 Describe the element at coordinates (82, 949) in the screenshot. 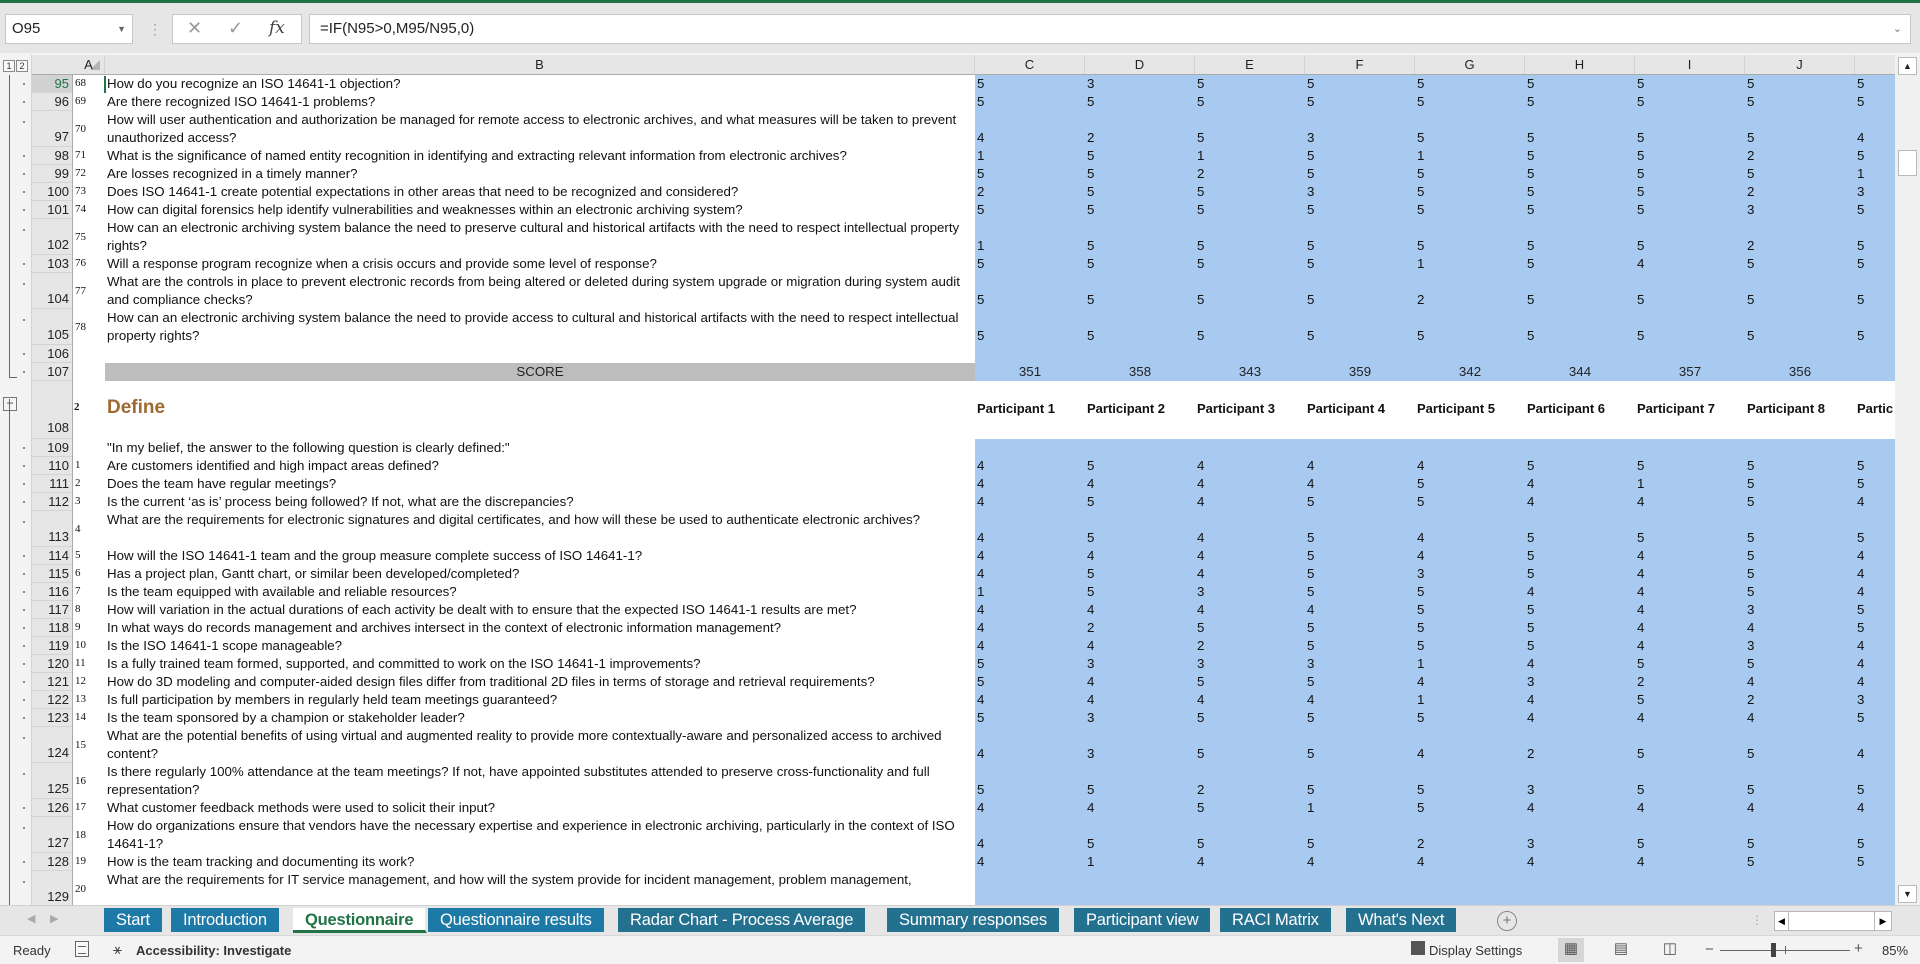

I see `macro-record-icon` at that location.